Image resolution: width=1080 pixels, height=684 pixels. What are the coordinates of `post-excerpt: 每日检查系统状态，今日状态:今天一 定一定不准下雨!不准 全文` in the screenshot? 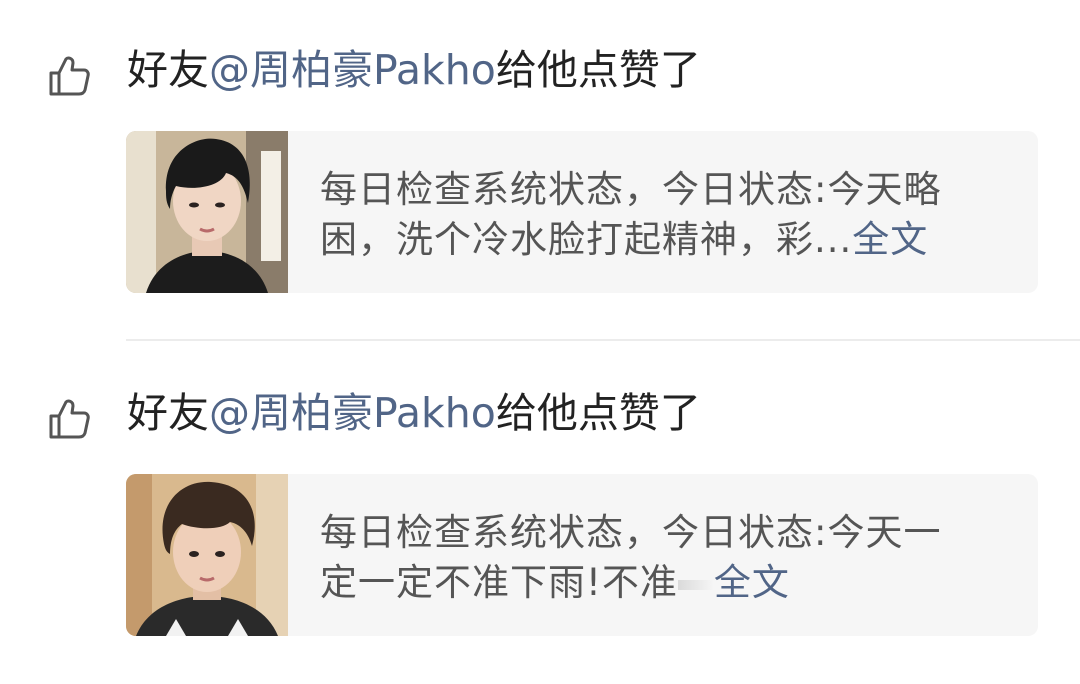 It's located at (665, 558).